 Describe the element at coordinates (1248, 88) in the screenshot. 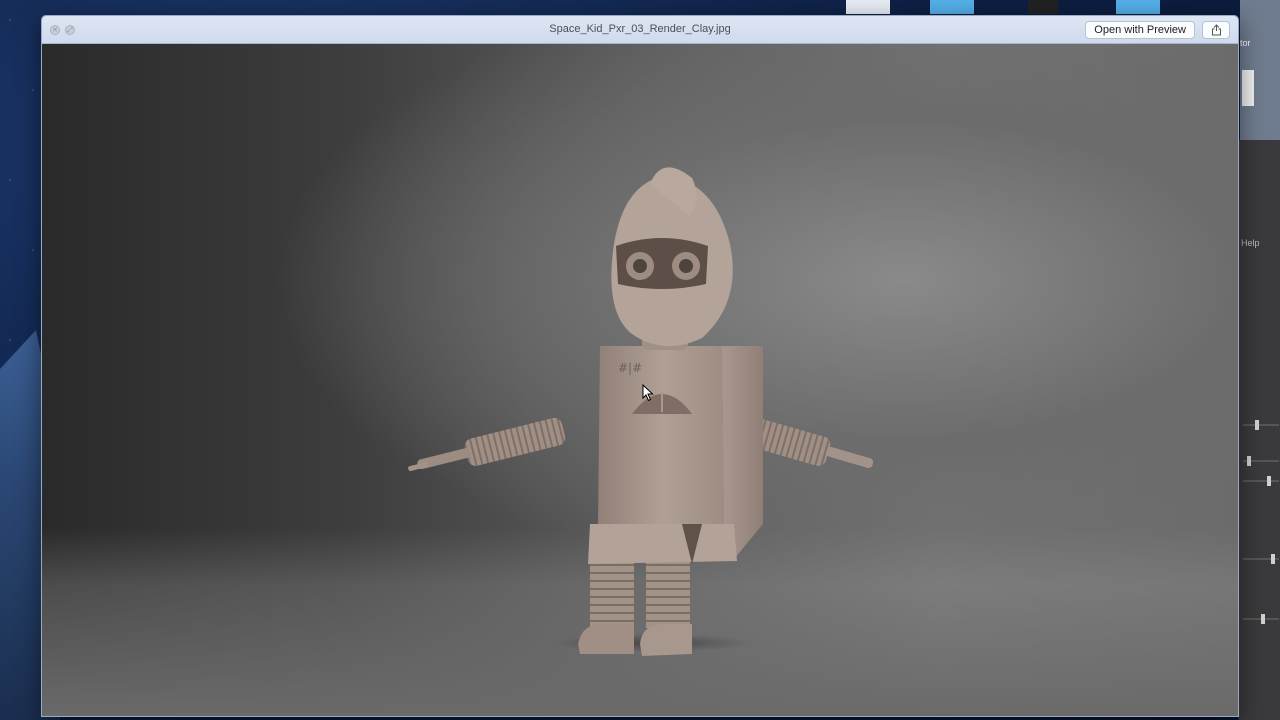

I see `background-app-chip` at that location.